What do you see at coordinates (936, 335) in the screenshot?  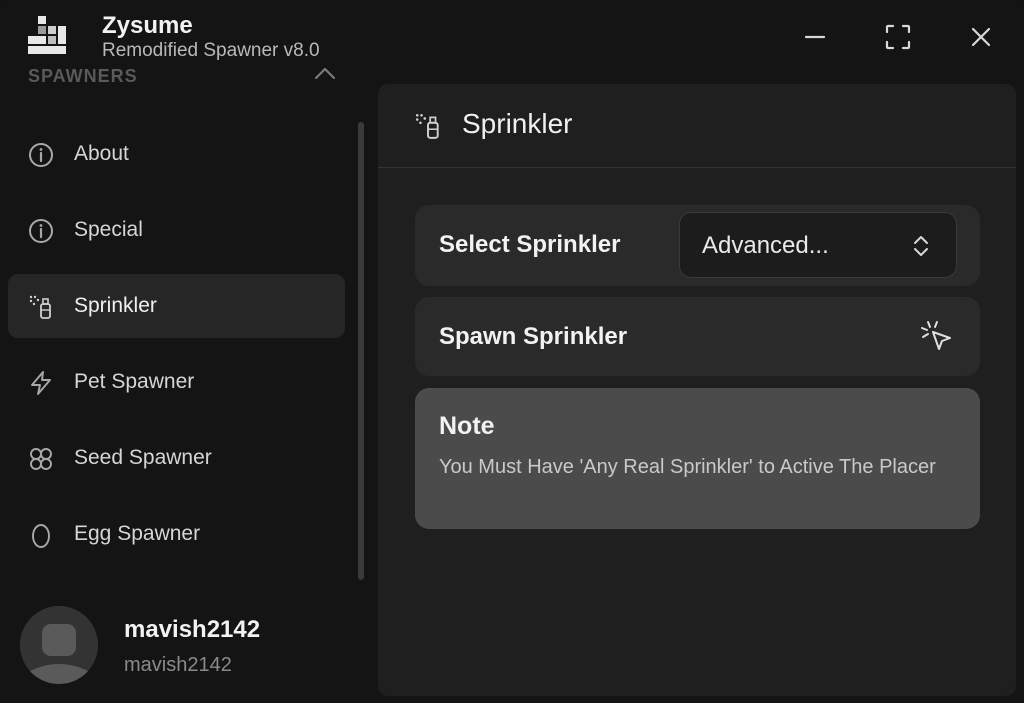 I see `click-pointer-icon` at bounding box center [936, 335].